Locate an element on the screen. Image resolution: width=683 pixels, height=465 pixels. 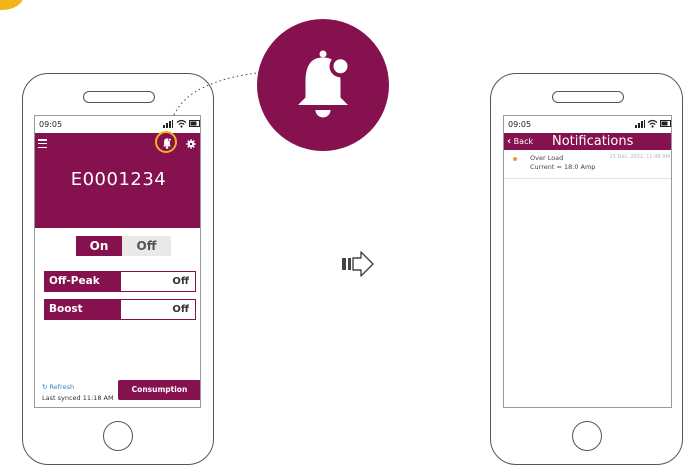
back-label: Back is located at coordinates (523, 141).